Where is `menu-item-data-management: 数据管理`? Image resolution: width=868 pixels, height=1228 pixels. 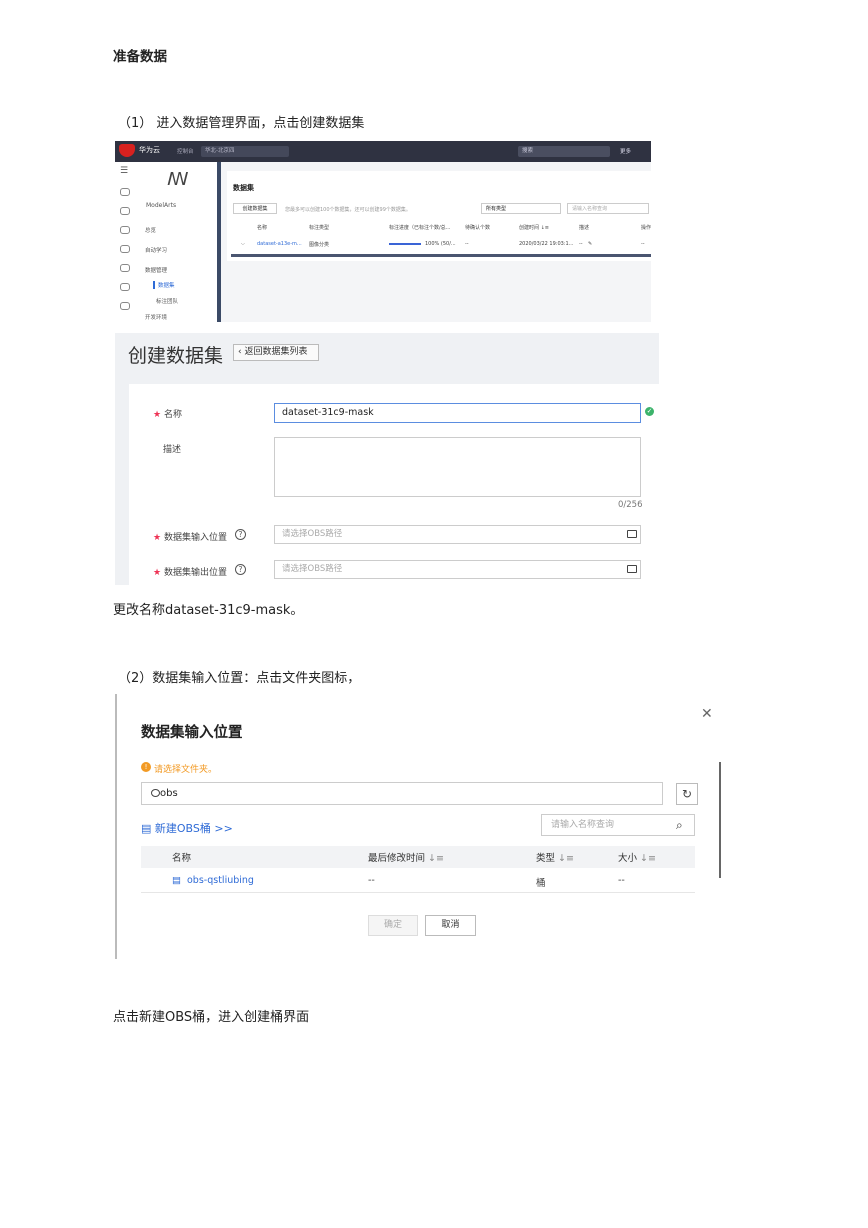 menu-item-data-management: 数据管理 is located at coordinates (156, 270).